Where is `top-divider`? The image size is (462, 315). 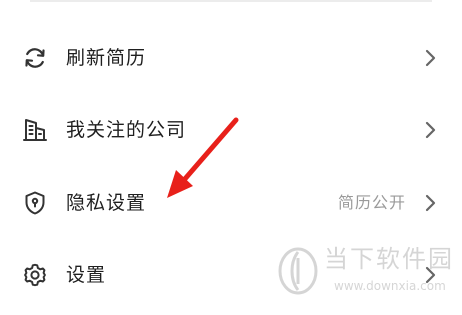 top-divider is located at coordinates (231, 1).